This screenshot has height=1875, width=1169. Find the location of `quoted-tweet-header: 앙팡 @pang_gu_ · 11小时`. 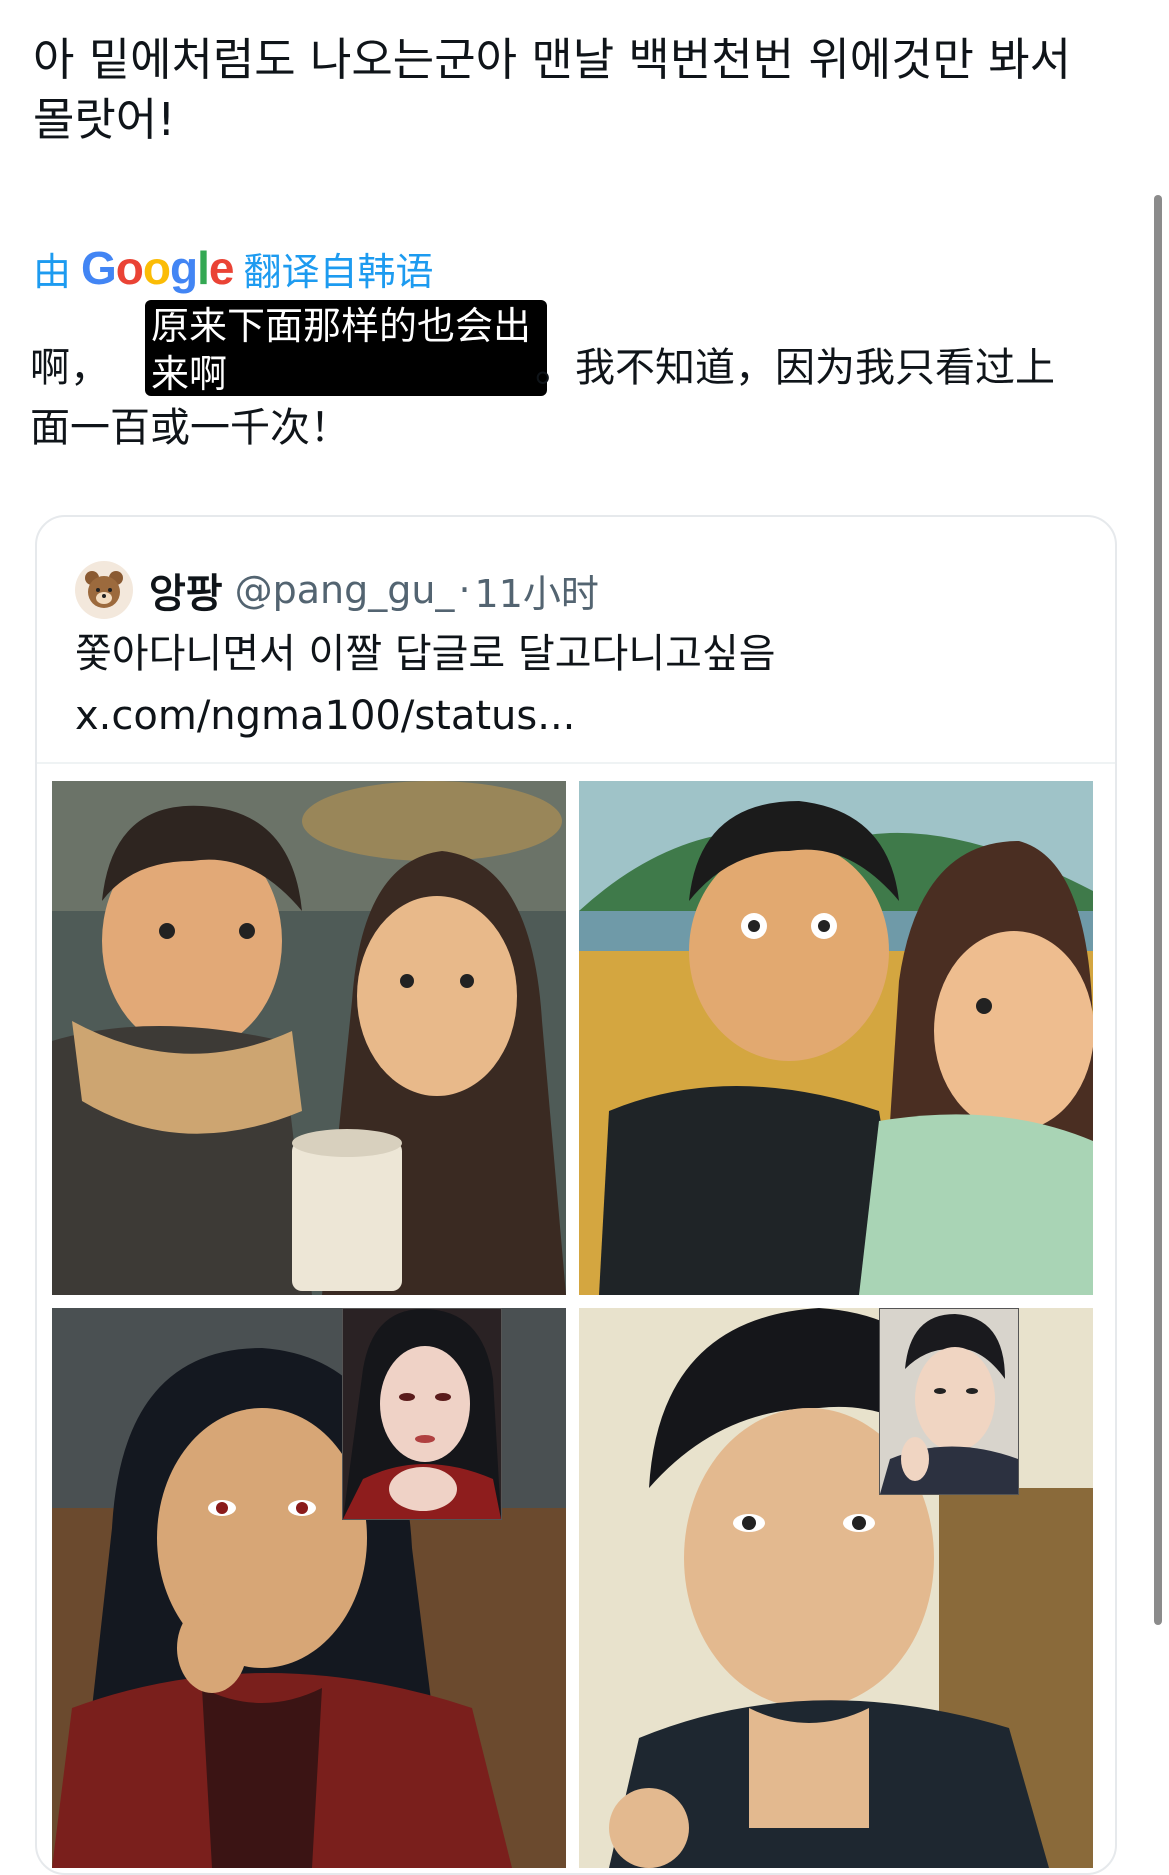

quoted-tweet-header: 앙팡 @pang_gu_ · 11小时 is located at coordinates (337, 590).